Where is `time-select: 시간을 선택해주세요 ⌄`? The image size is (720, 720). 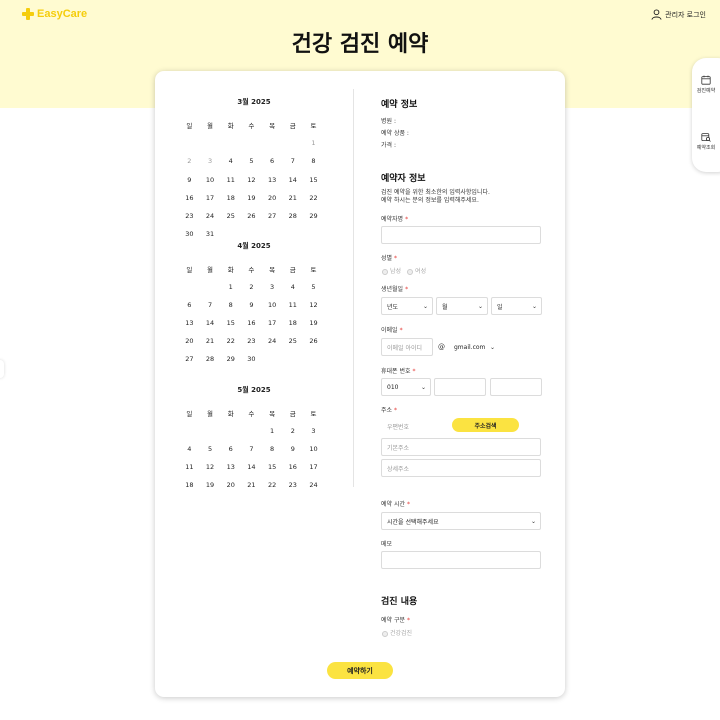
time-select: 시간을 선택해주세요 ⌄ is located at coordinates (461, 521).